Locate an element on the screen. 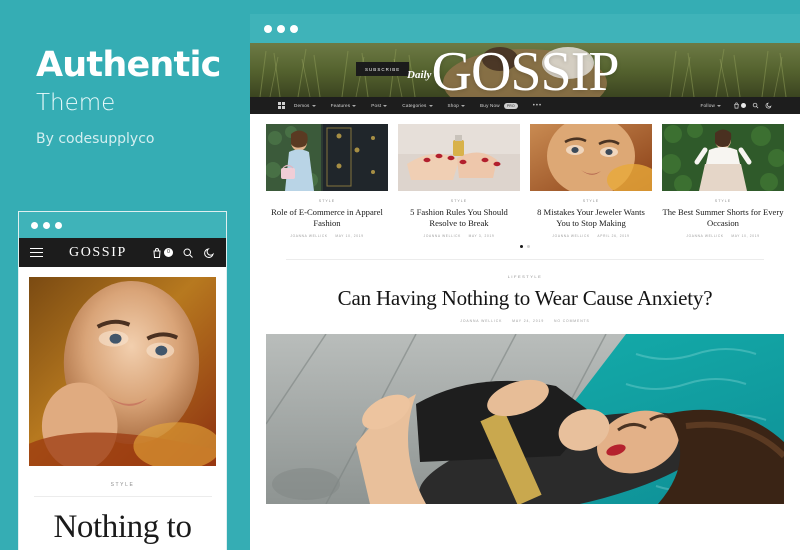 This screenshot has height=550, width=800. nav-item-features: Features is located at coordinates (344, 105).